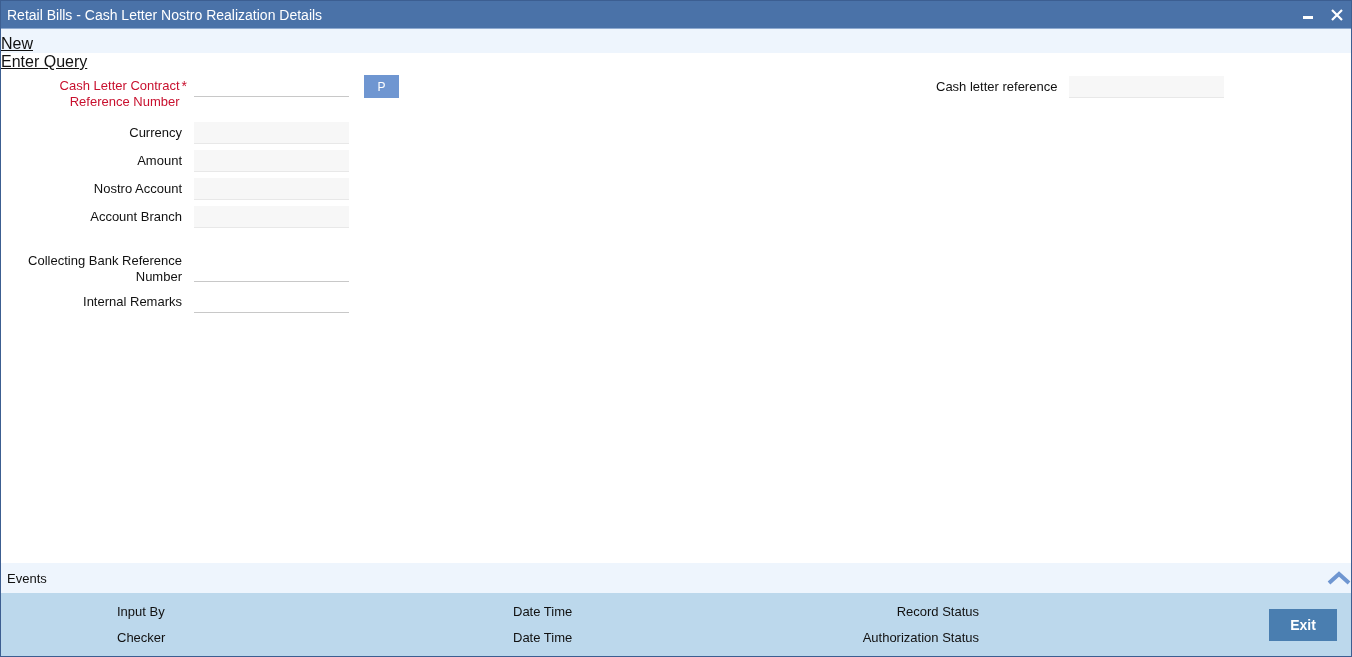  I want to click on close-button, so click(1337, 14).